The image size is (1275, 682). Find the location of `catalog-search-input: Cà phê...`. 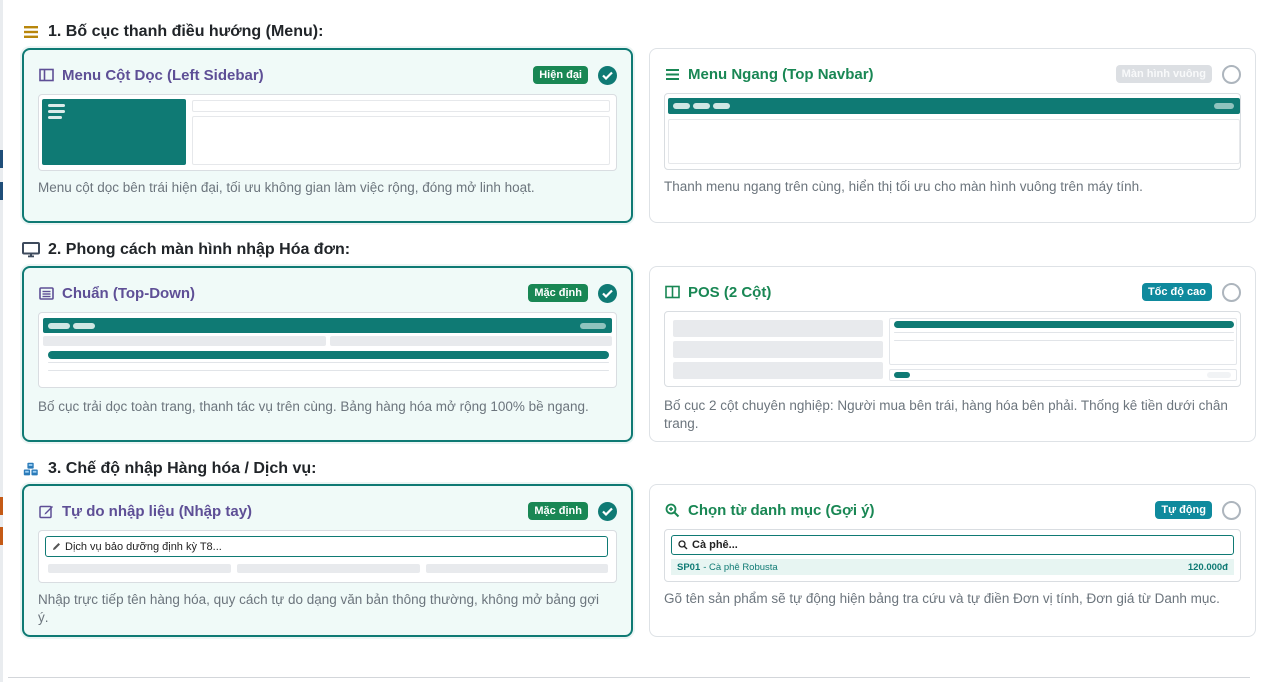

catalog-search-input: Cà phê... is located at coordinates (952, 545).